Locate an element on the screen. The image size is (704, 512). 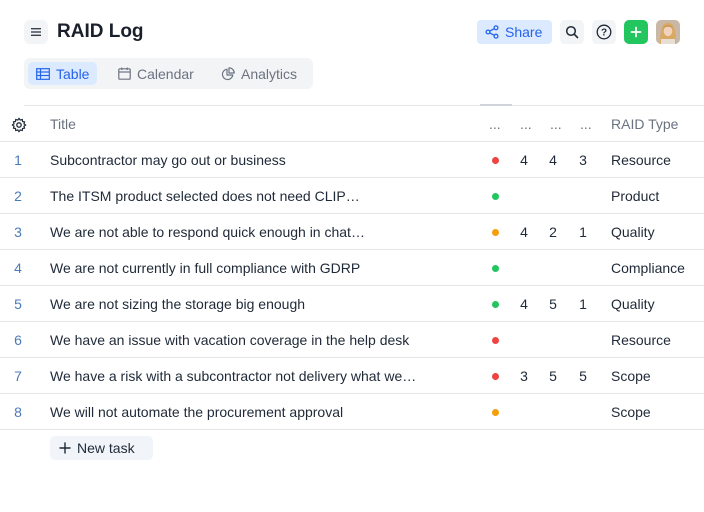
column-header-title: Title is located at coordinates (250, 124).